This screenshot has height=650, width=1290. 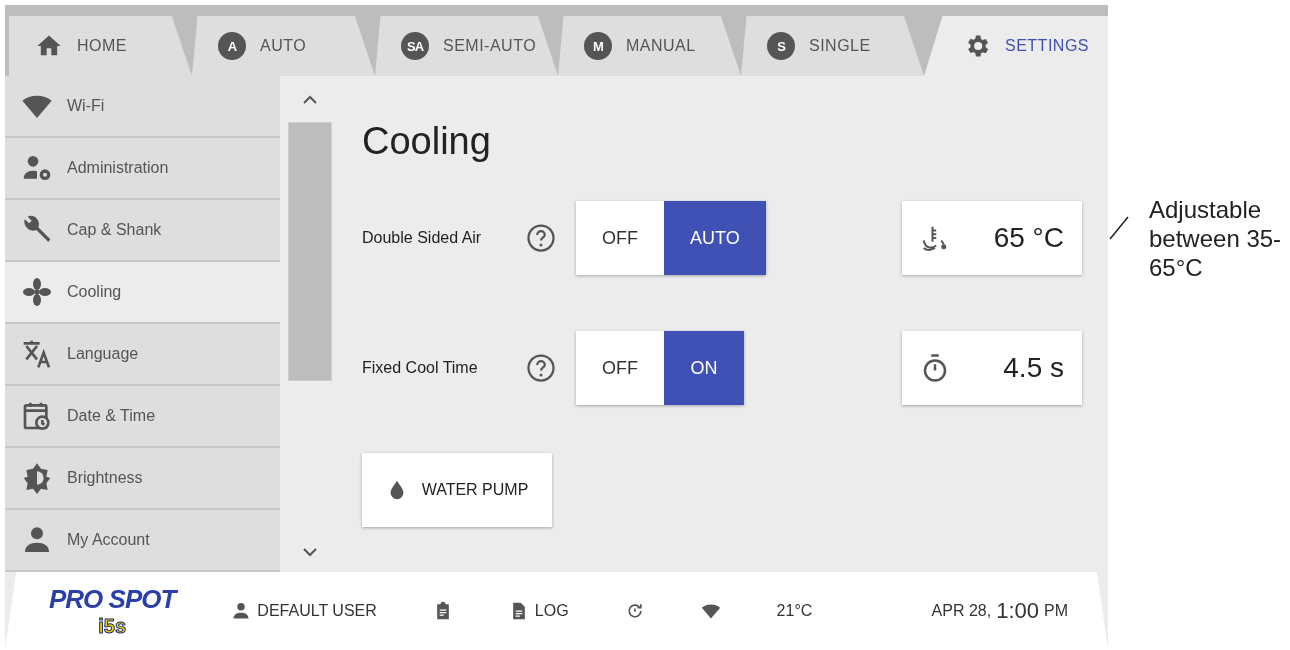 I want to click on mode-badge: M, so click(x=598, y=46).